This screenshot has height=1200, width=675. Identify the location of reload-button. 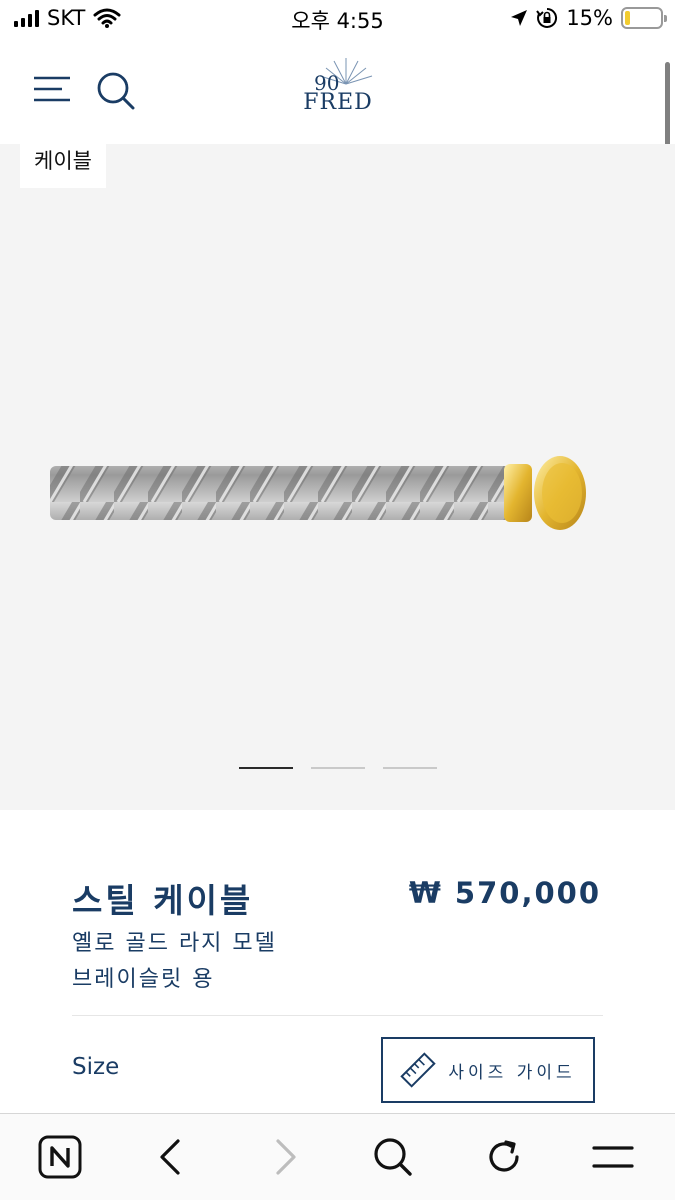
(504, 1157).